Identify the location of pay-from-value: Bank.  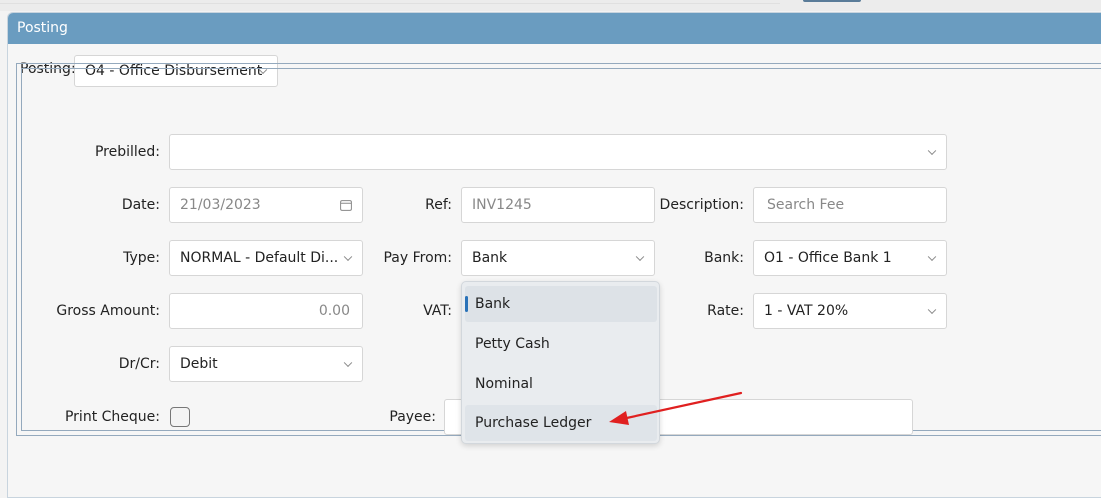
(490, 258).